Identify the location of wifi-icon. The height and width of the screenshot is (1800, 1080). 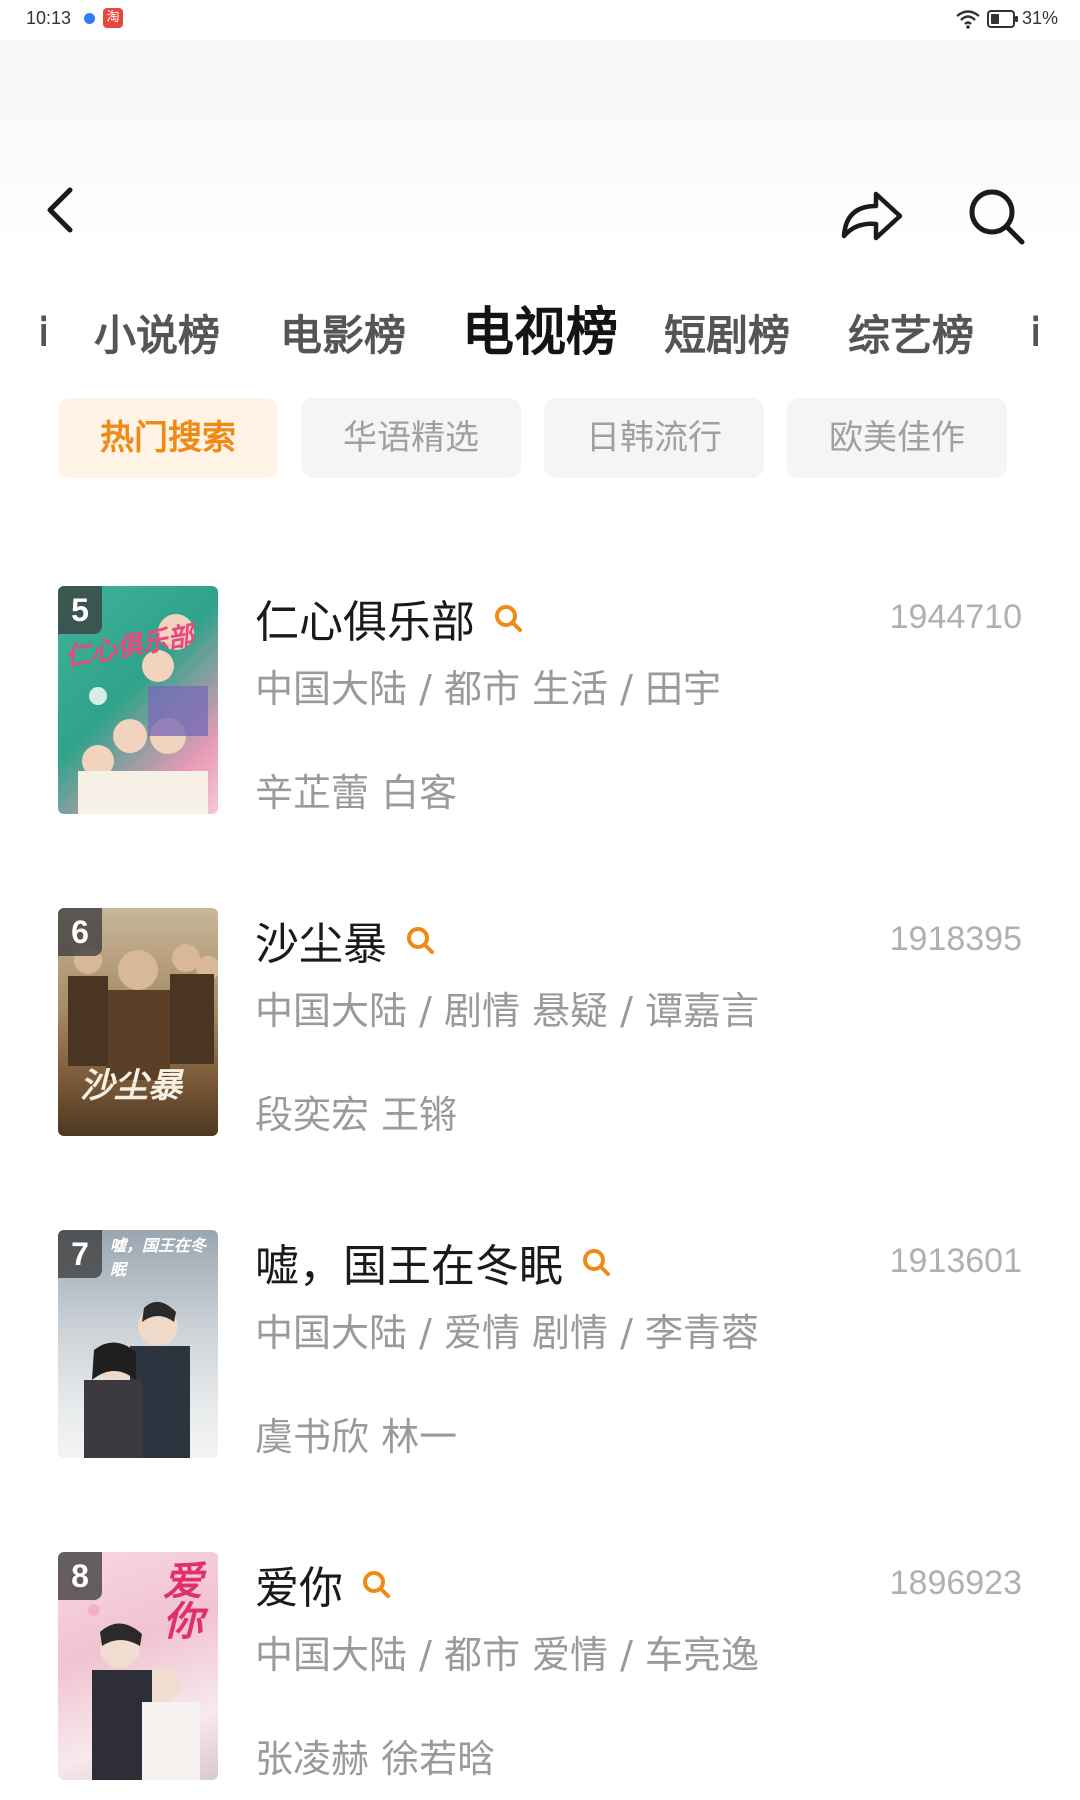
(968, 19).